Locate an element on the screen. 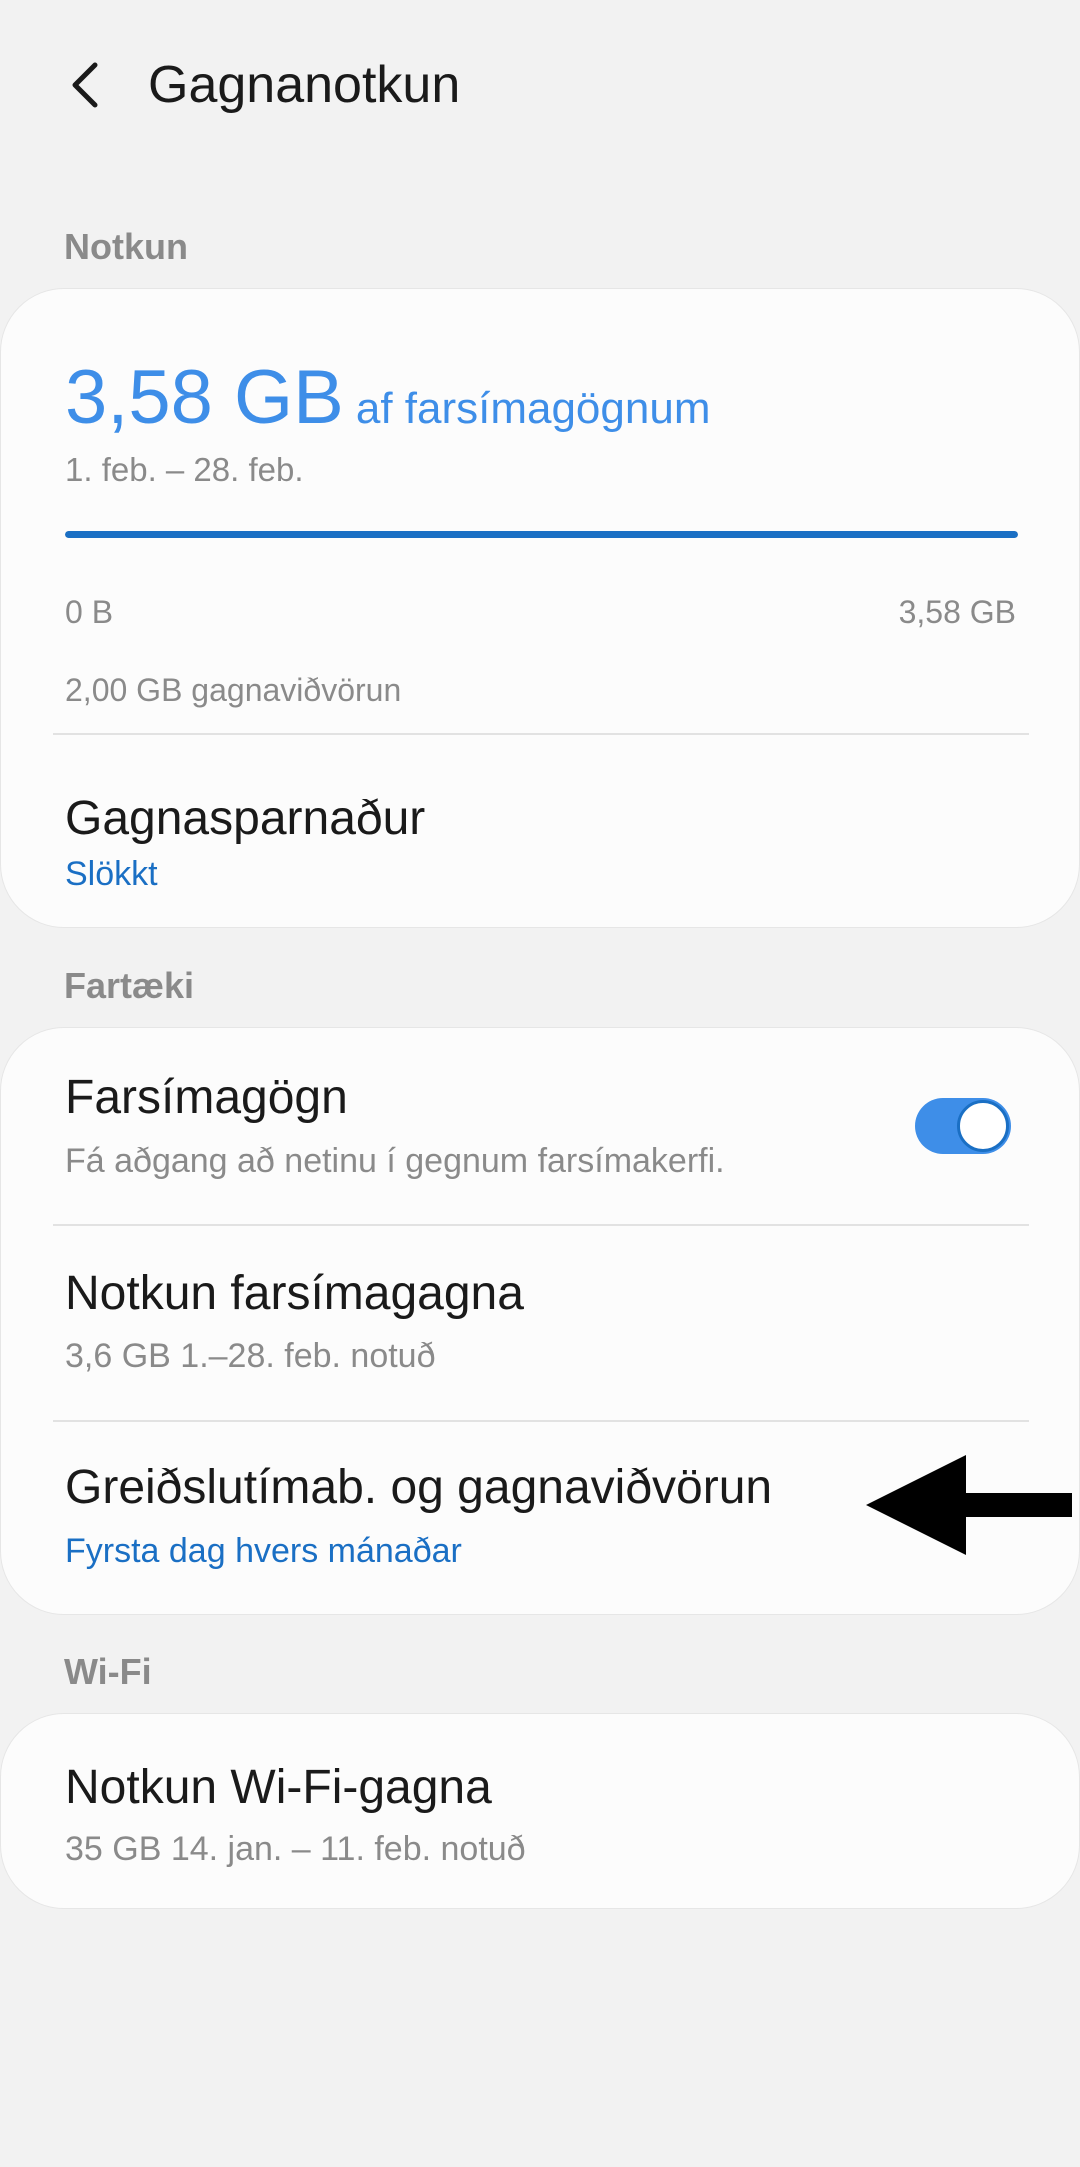 The image size is (1080, 2167). wifi-data-usage-subtitle: 35 GB 14. jan. – 11. feb. notuð is located at coordinates (295, 1849).